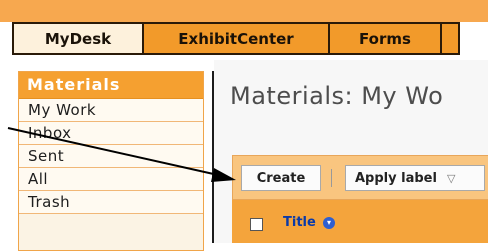 This screenshot has width=488, height=251. I want to click on apply-label-button: Apply label ▽, so click(415, 178).